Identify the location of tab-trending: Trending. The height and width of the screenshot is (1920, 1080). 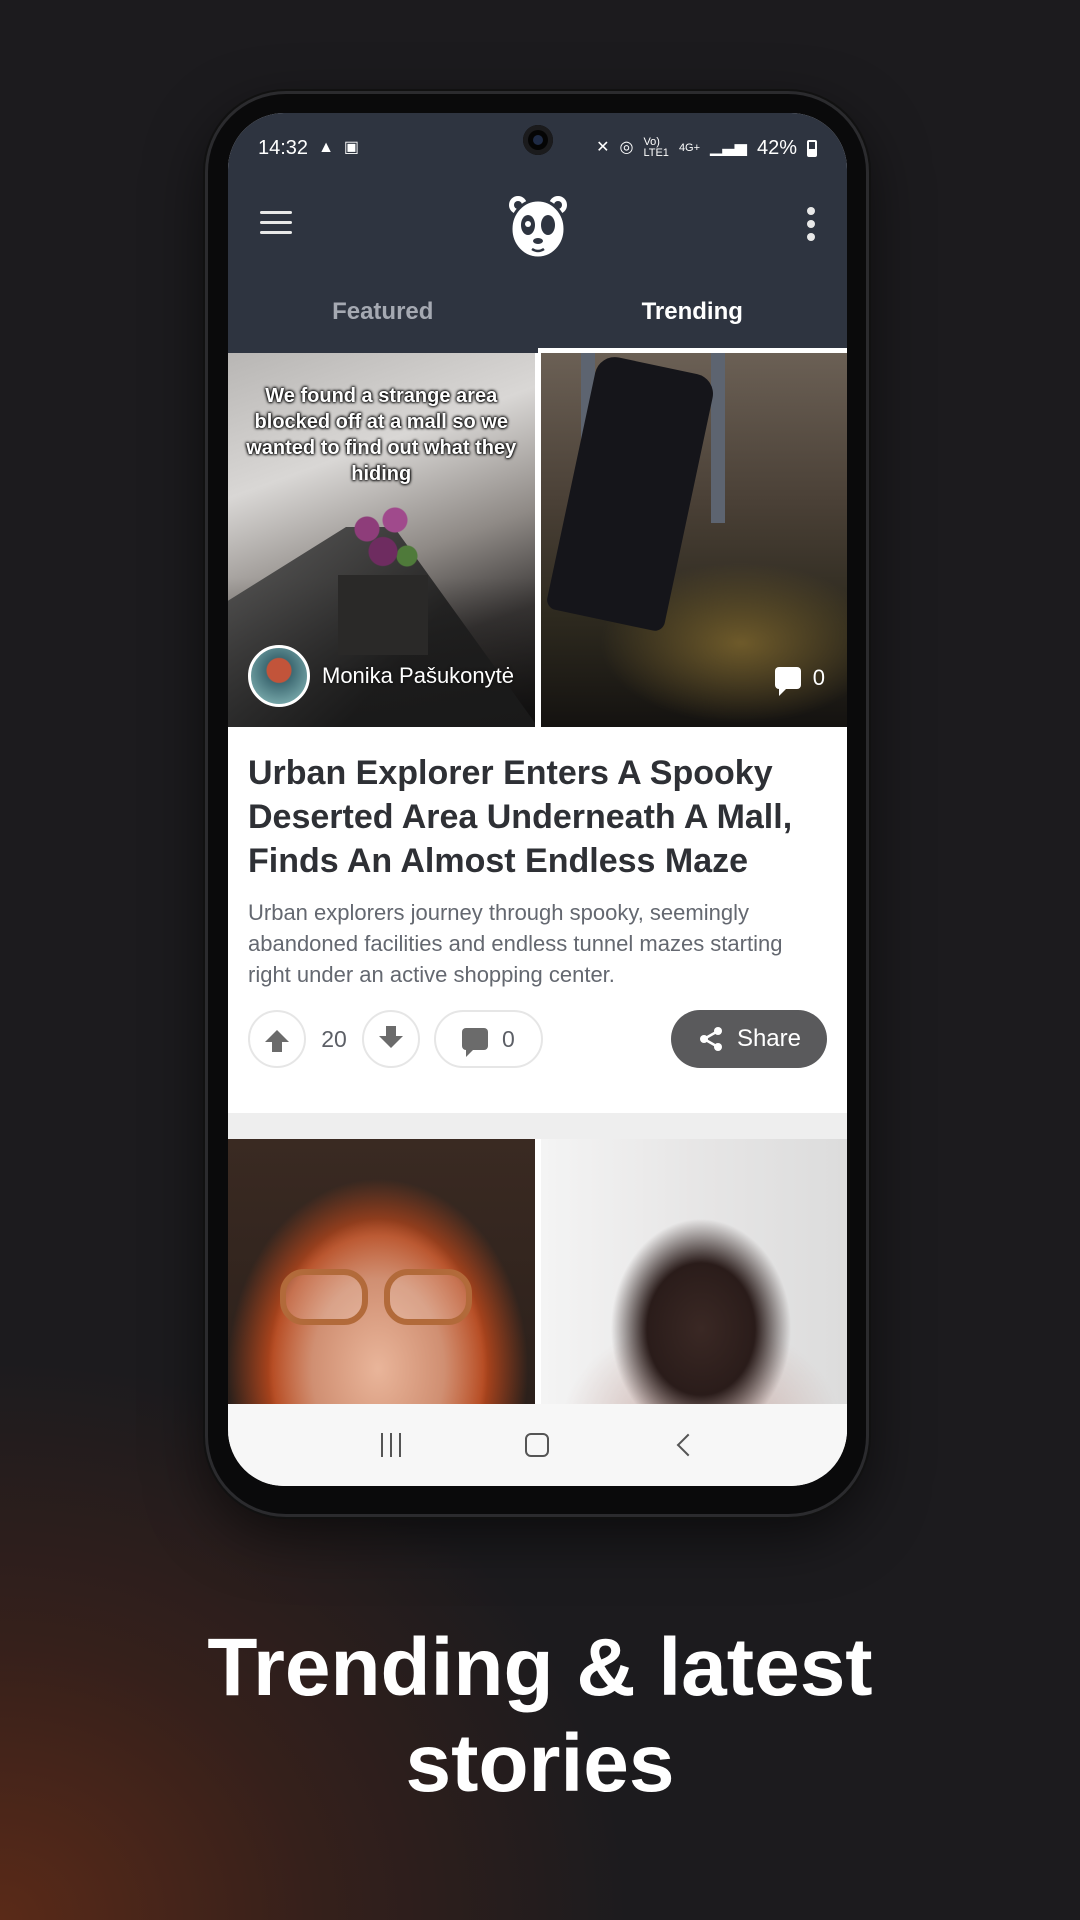
(692, 312).